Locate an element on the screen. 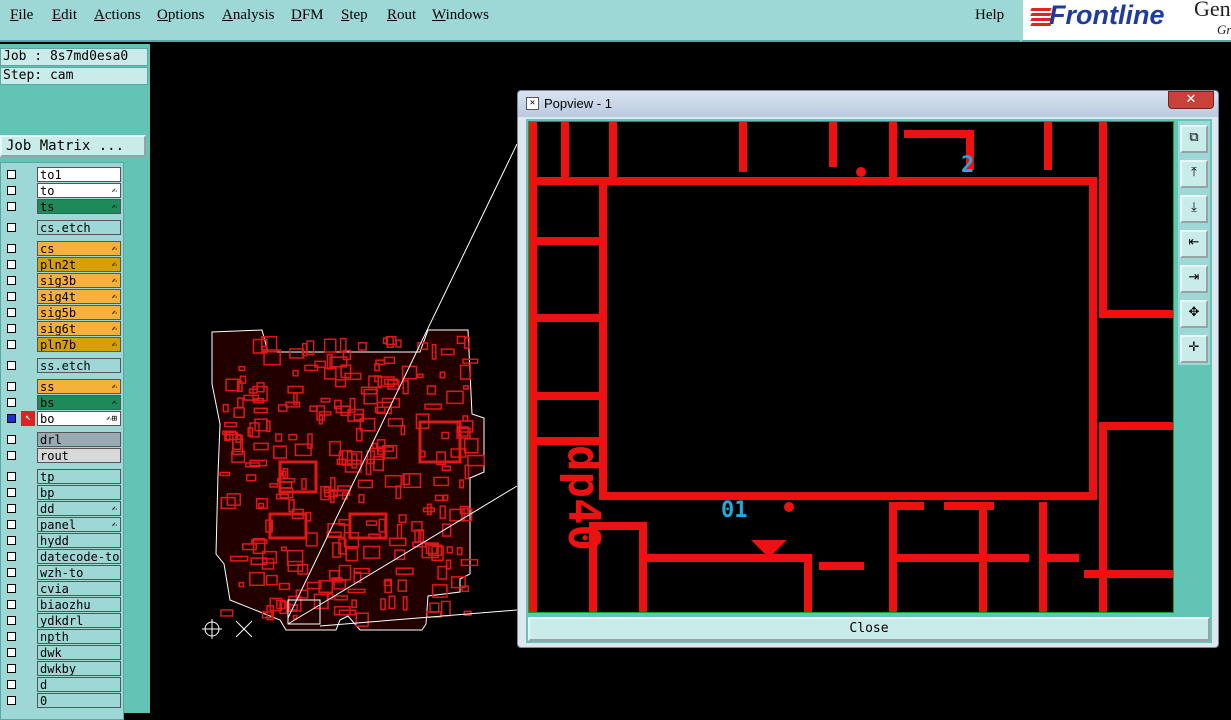  menu-windows: Windows is located at coordinates (460, 15).